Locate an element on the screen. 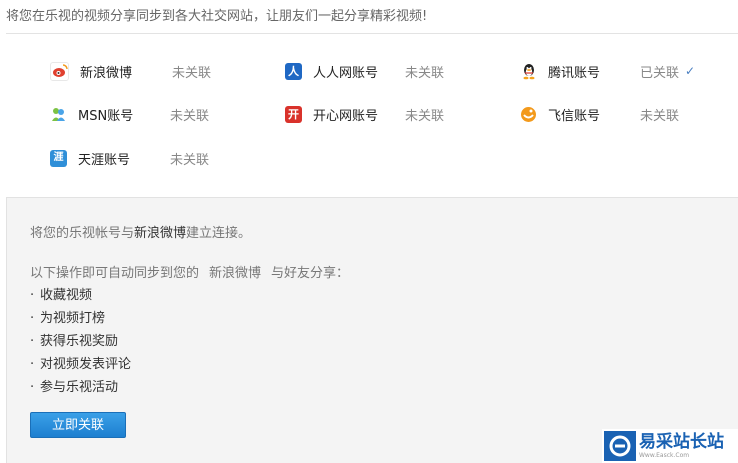  list-item: · 为视频打榜 is located at coordinates (68, 318).